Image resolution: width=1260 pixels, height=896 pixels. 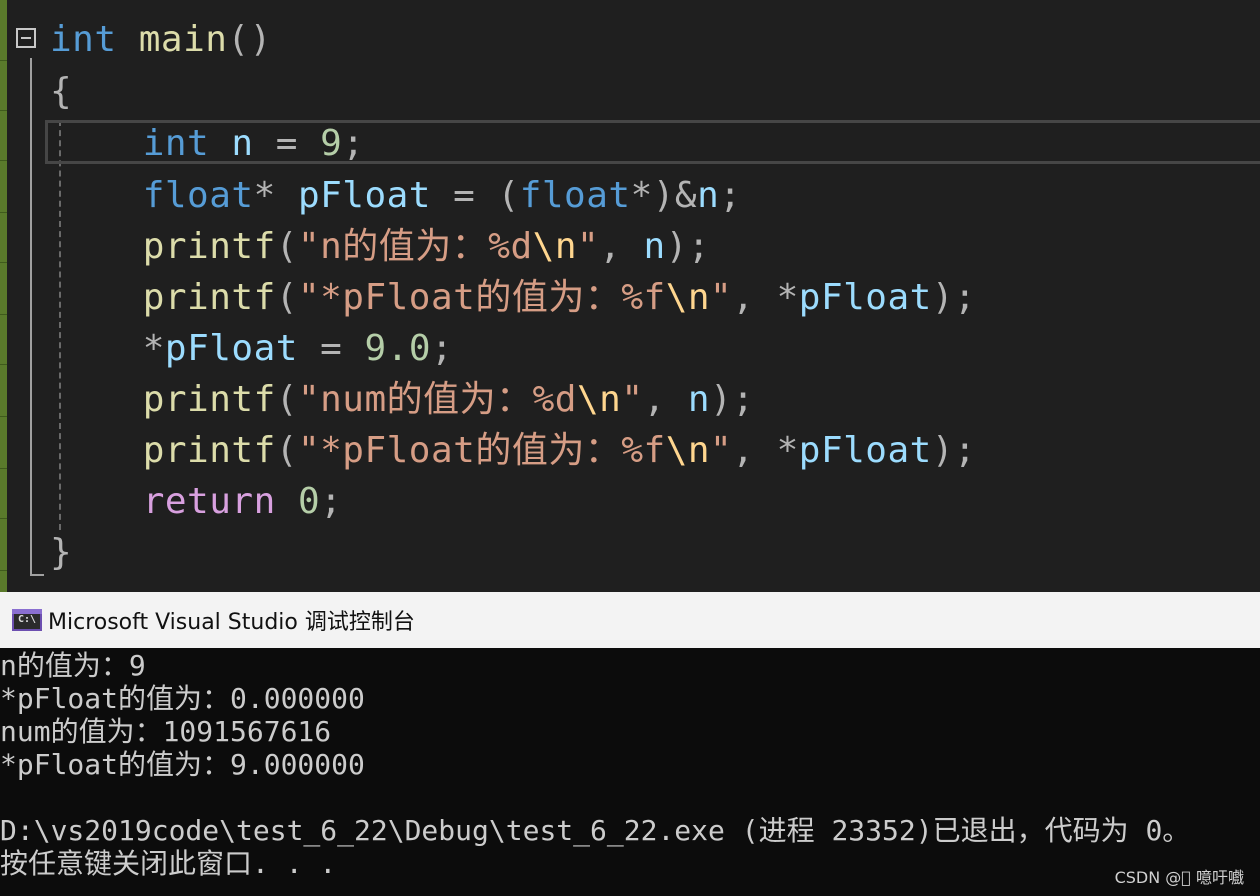 What do you see at coordinates (231, 622) in the screenshot?
I see `console-title: Microsoft Visual Studio 调试控制台` at bounding box center [231, 622].